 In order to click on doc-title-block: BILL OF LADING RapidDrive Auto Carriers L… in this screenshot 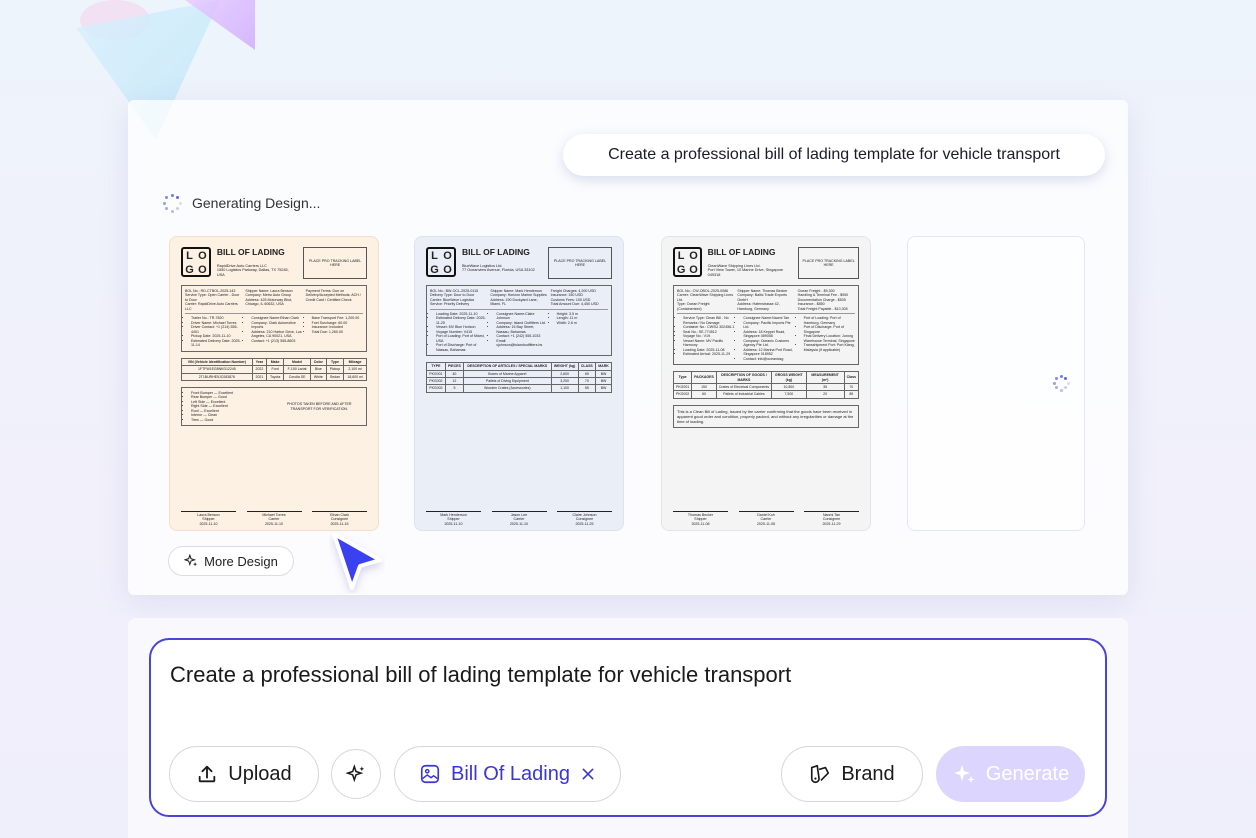, I will do `click(257, 262)`.